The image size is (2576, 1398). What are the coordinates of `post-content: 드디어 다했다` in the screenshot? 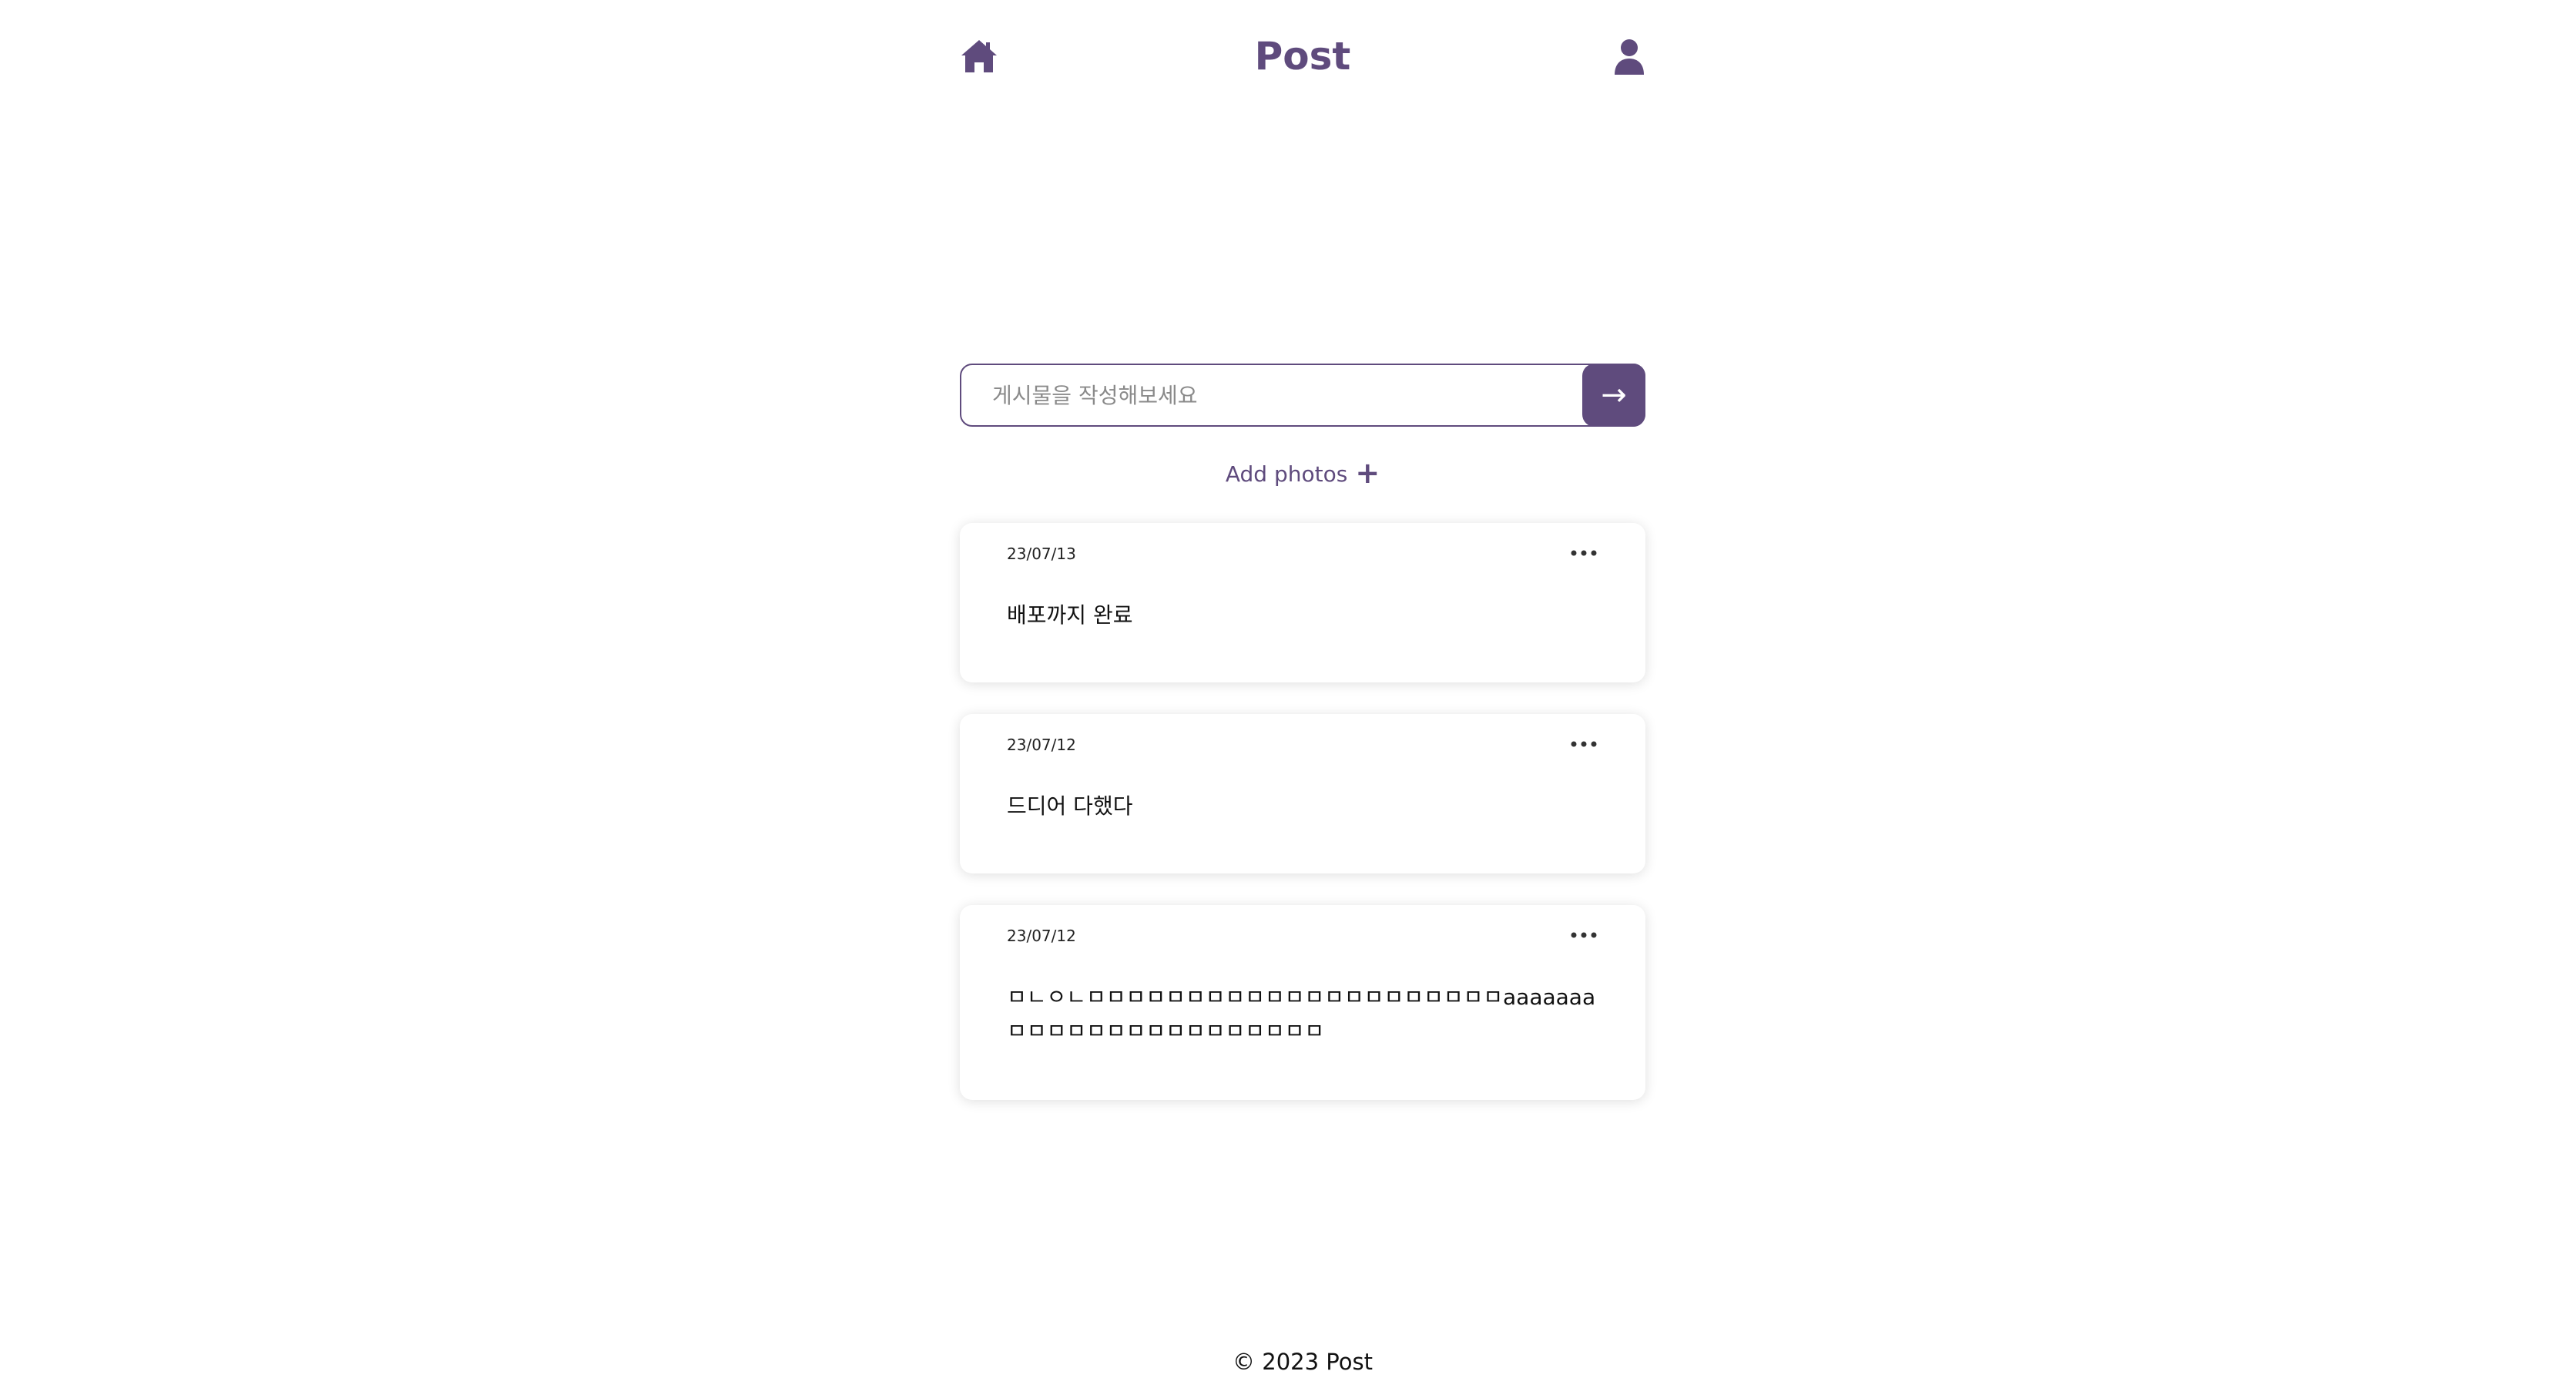 It's located at (1070, 806).